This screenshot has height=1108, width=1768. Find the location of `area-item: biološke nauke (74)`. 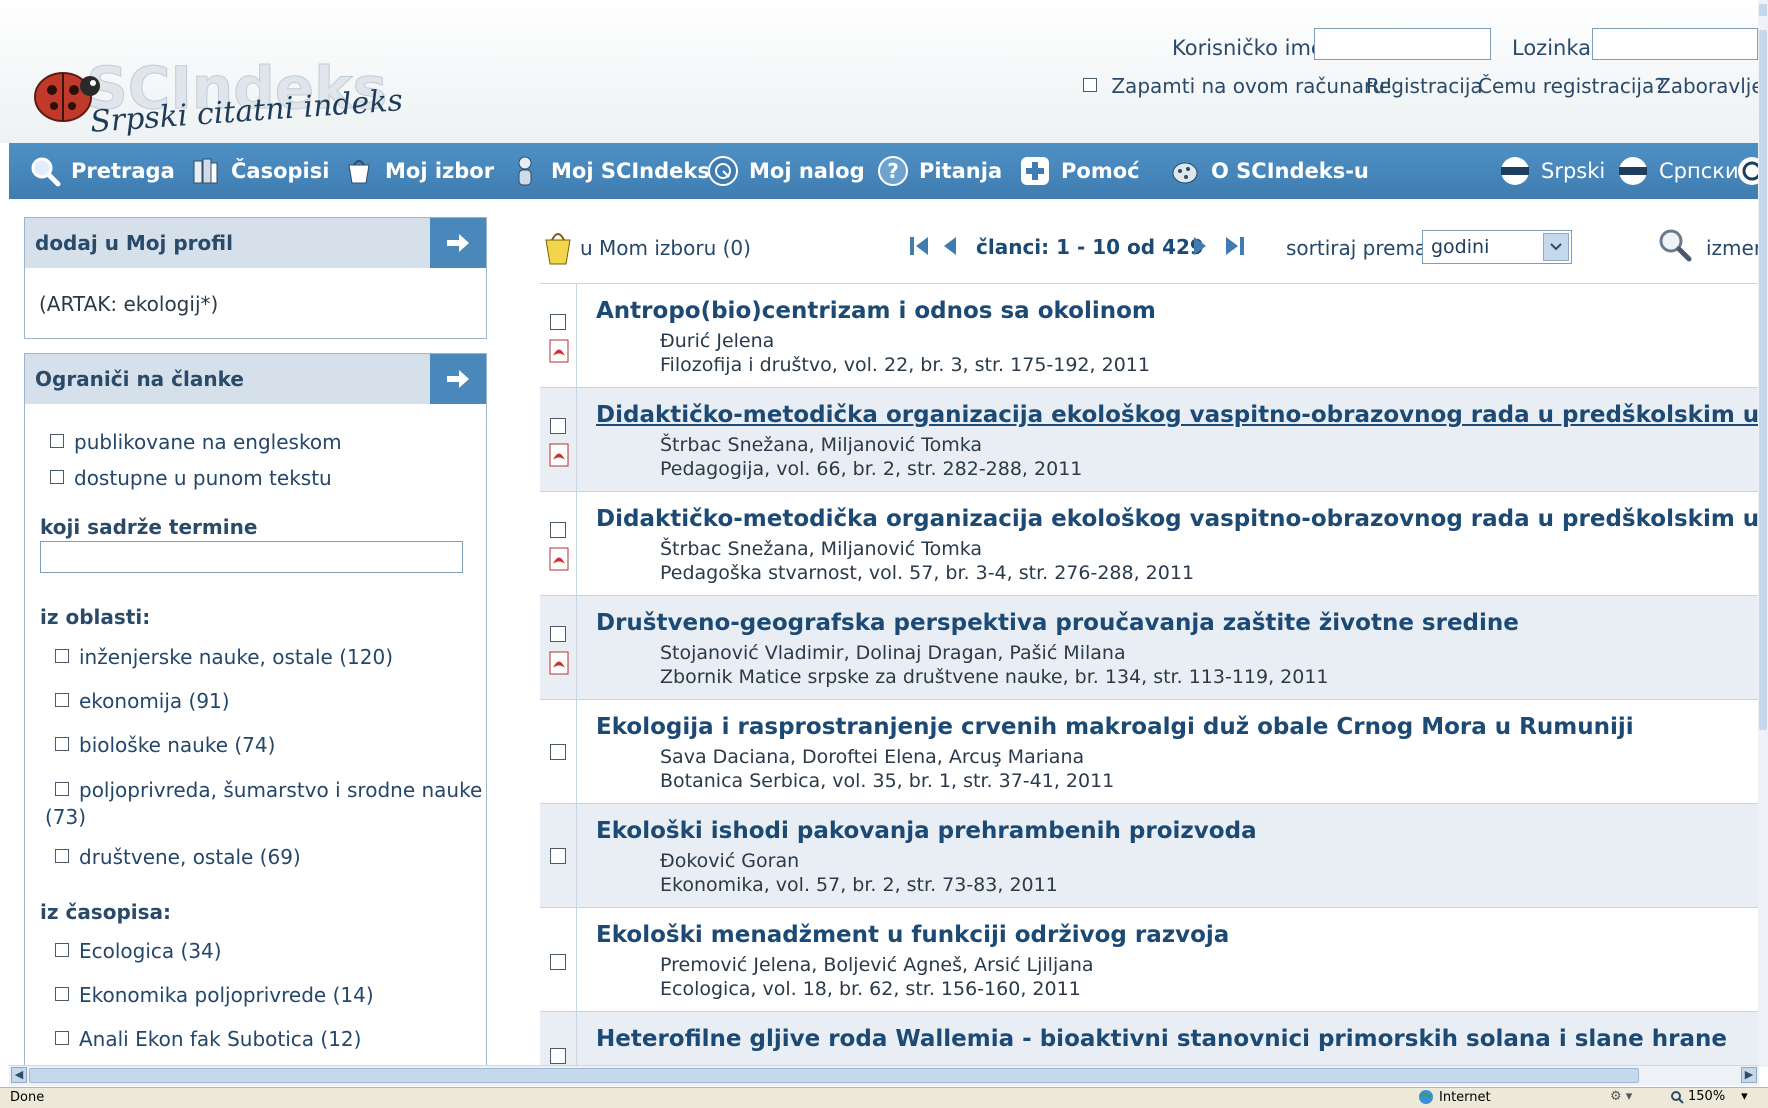

area-item: biološke nauke (74) is located at coordinates (165, 745).